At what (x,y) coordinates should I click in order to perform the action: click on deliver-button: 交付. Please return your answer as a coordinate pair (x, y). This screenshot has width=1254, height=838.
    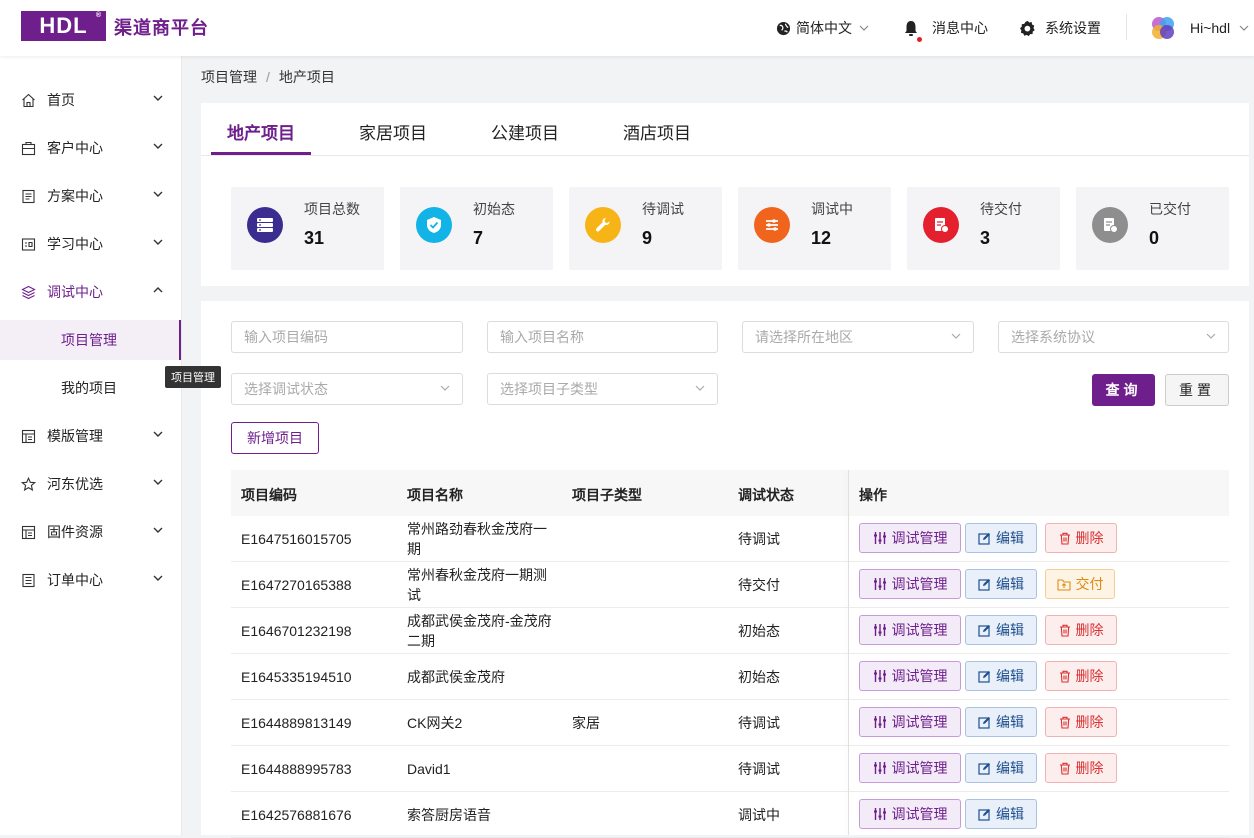
    Looking at the image, I should click on (1080, 584).